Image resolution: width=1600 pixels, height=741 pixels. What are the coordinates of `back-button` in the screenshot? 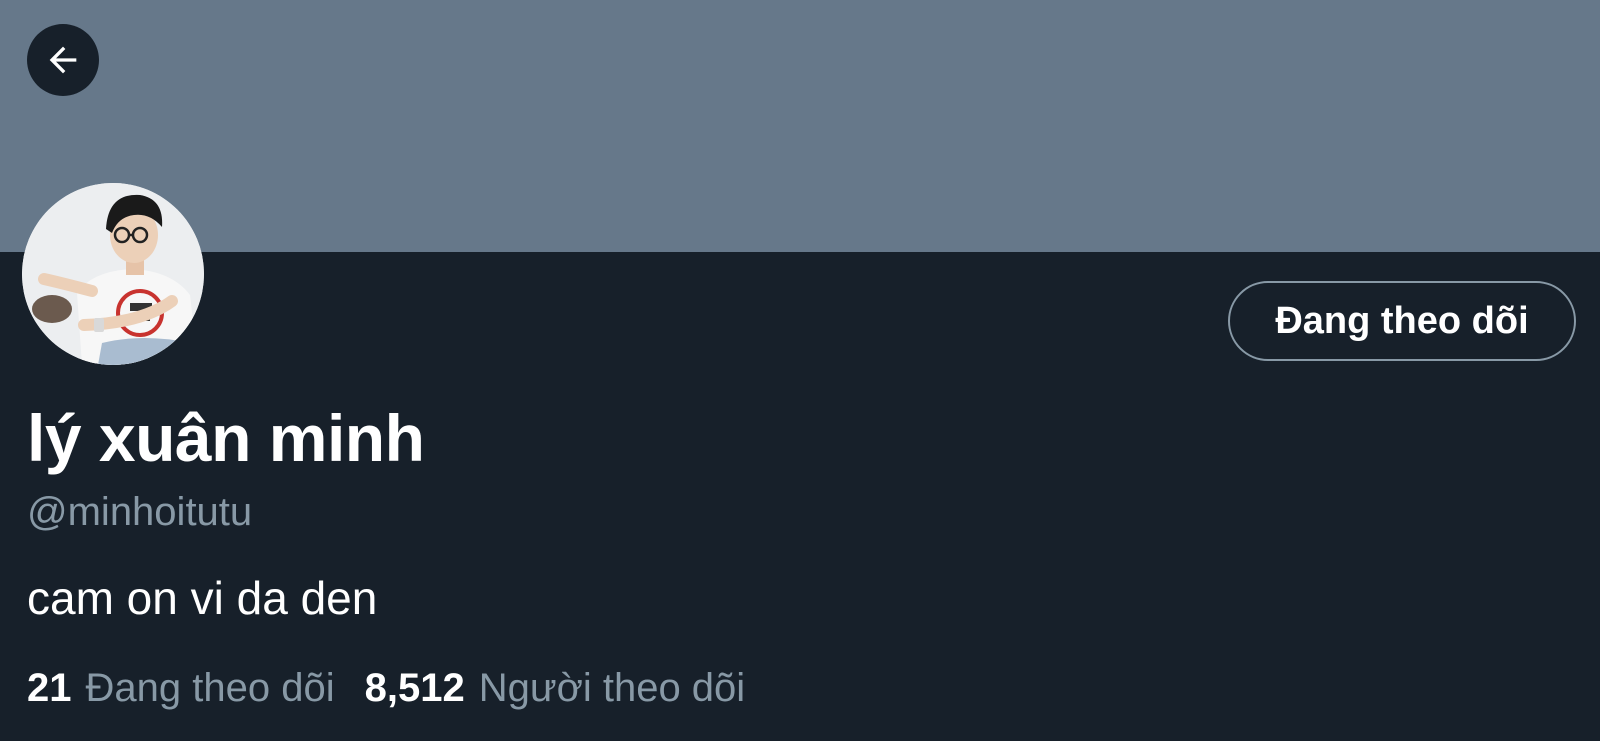 It's located at (63, 60).